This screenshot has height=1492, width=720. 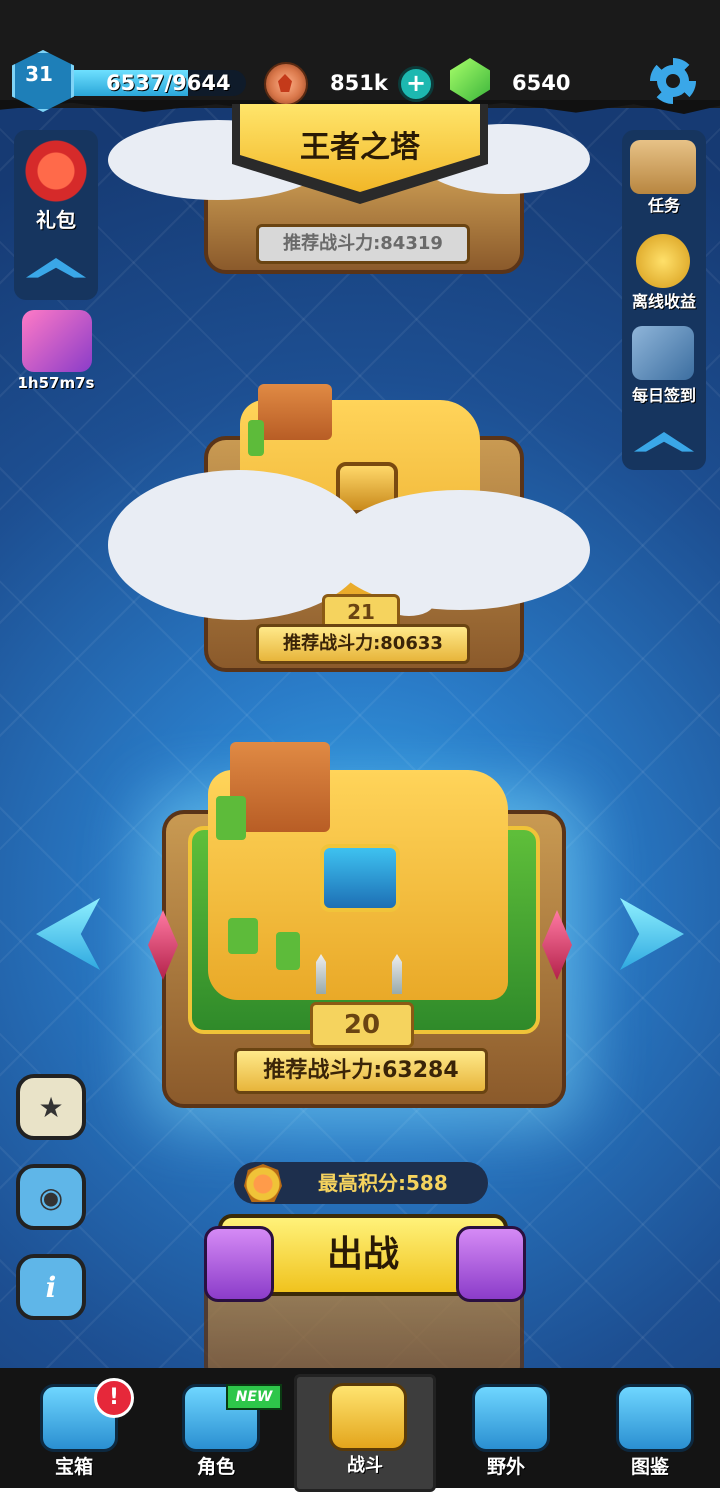 I want to click on stage-current-level: 20, so click(x=362, y=1025).